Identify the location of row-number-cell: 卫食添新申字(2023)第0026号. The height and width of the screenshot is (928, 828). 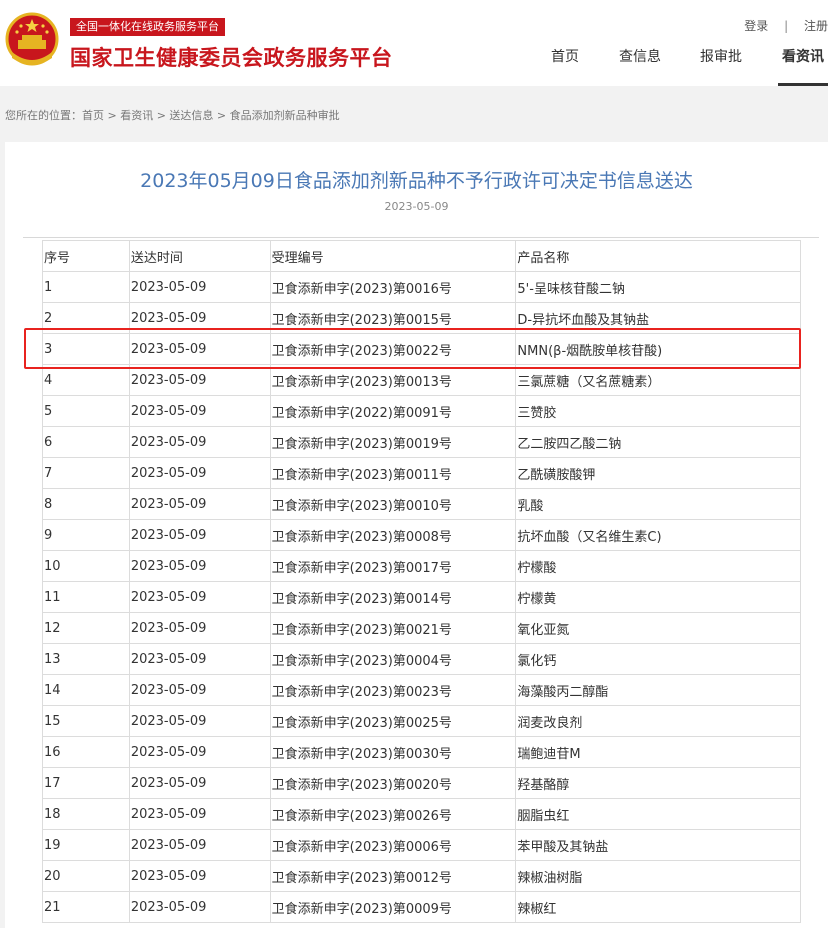
(393, 814).